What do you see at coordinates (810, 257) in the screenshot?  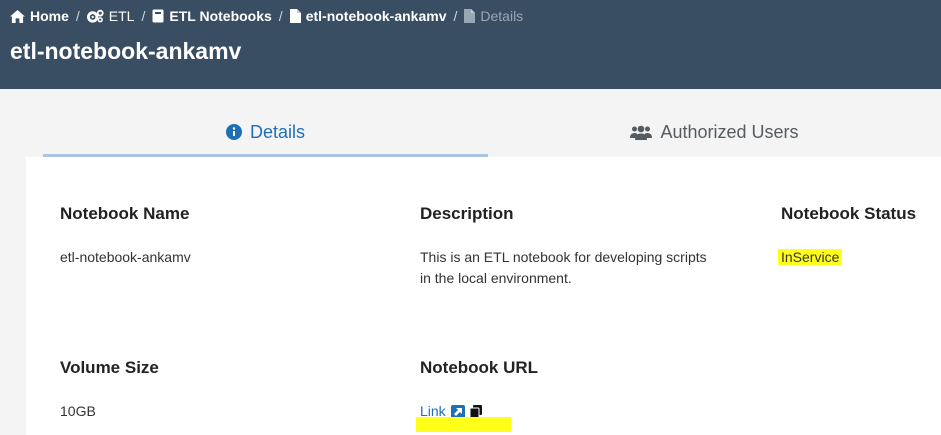 I see `notebook-status-value: InService` at bounding box center [810, 257].